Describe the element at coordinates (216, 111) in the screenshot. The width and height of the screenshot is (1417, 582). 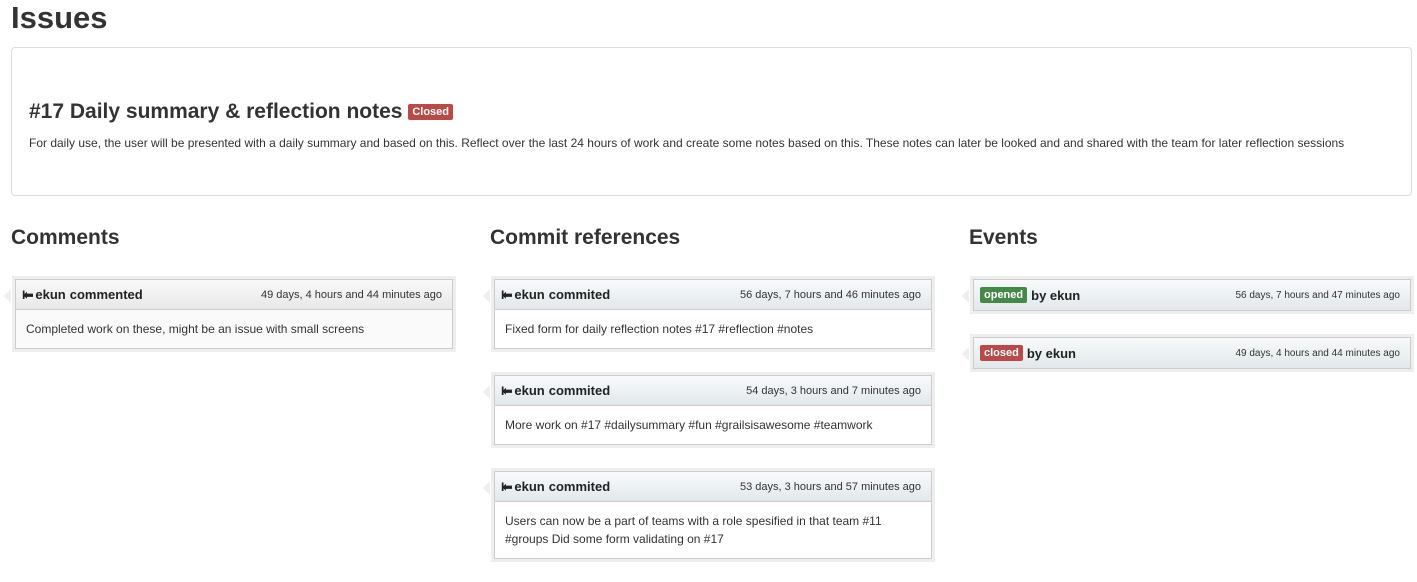
I see `issue-title-text: #17 Daily summary & reflection notes` at that location.